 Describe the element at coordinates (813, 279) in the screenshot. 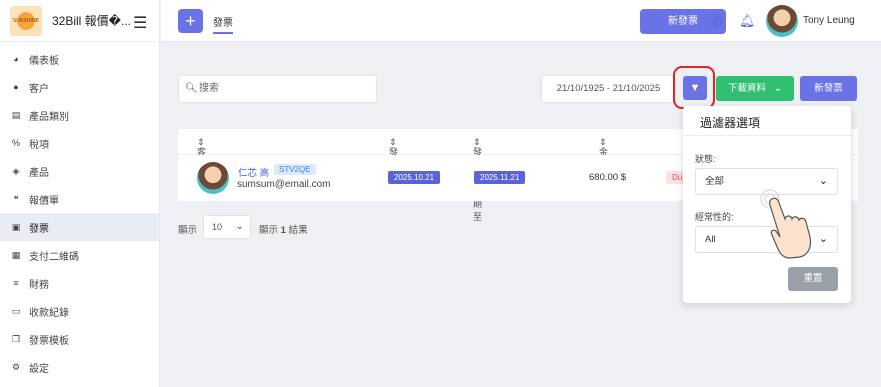

I see `reset-button: 重置` at that location.